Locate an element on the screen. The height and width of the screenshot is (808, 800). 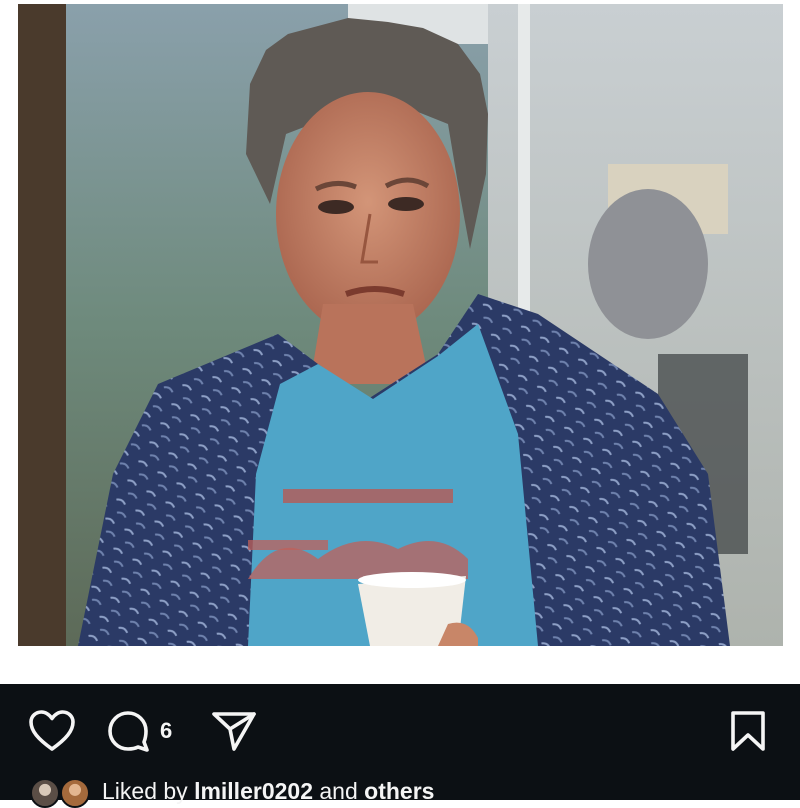
save-button is located at coordinates (748, 731).